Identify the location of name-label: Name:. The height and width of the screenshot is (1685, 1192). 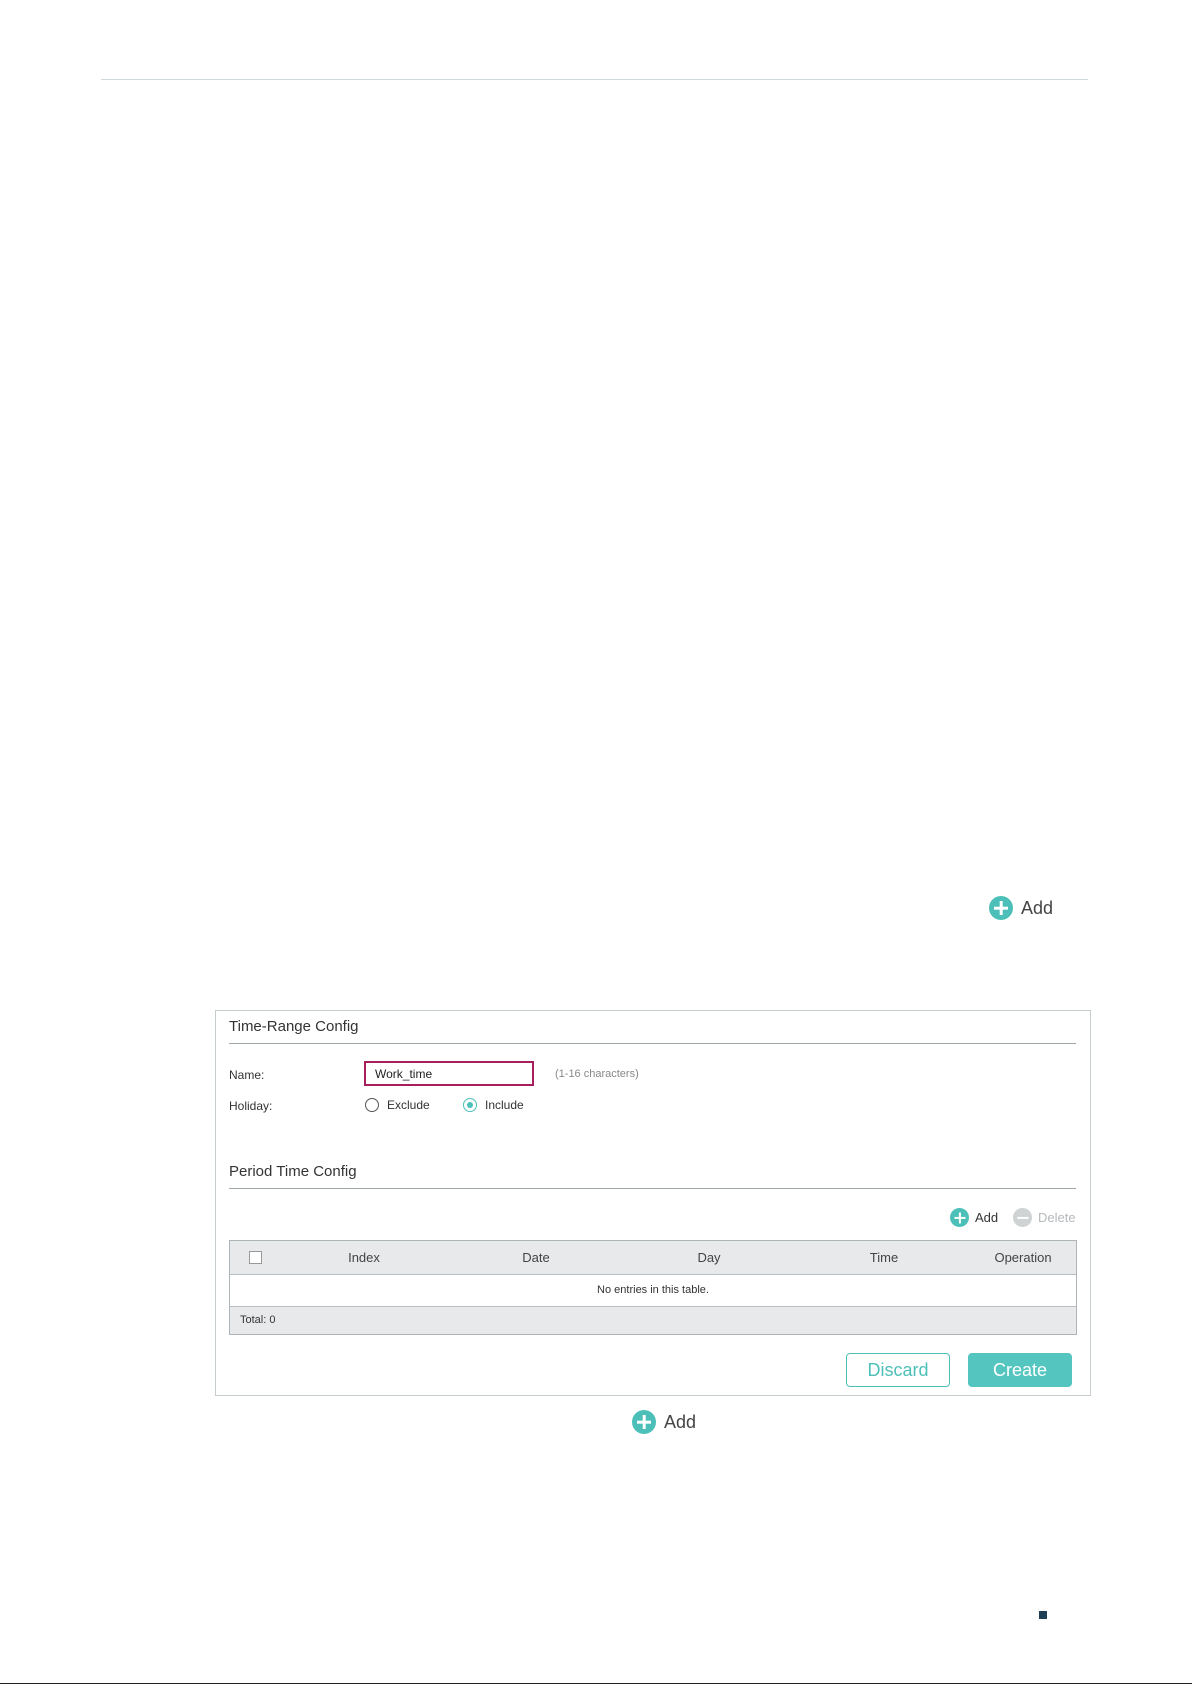
(247, 1075).